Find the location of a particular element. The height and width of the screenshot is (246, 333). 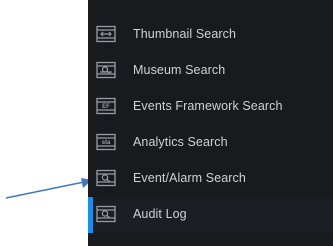

menu-item-events-framework-search: EF Events Framework Search is located at coordinates (210, 107).